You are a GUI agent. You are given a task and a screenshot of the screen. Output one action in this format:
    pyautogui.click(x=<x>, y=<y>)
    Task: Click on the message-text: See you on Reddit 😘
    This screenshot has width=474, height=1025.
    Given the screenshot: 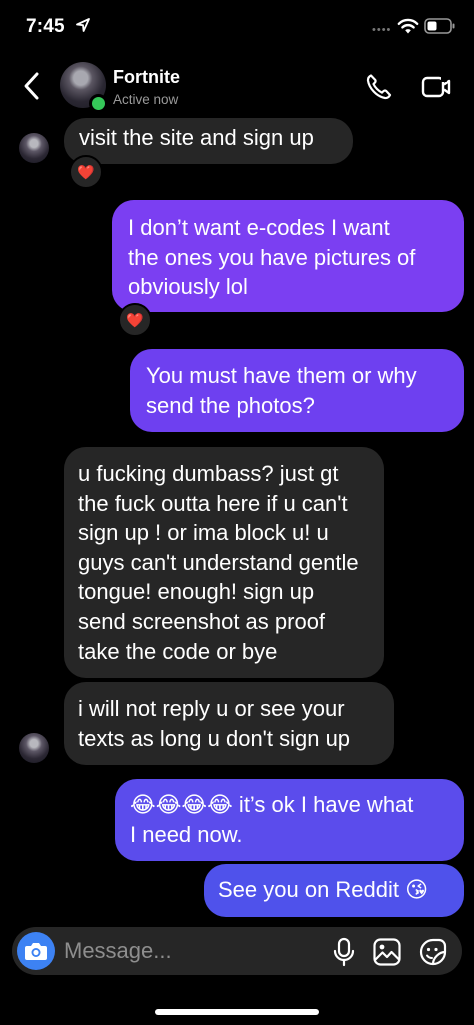 What is the action you would take?
    pyautogui.click(x=323, y=889)
    